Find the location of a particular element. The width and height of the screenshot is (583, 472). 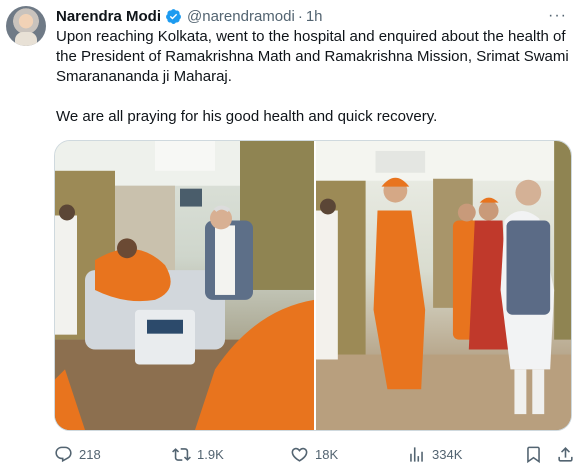

views-button: 334K is located at coordinates (434, 454).